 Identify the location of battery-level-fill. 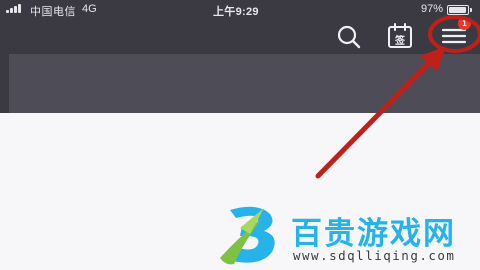
(458, 10).